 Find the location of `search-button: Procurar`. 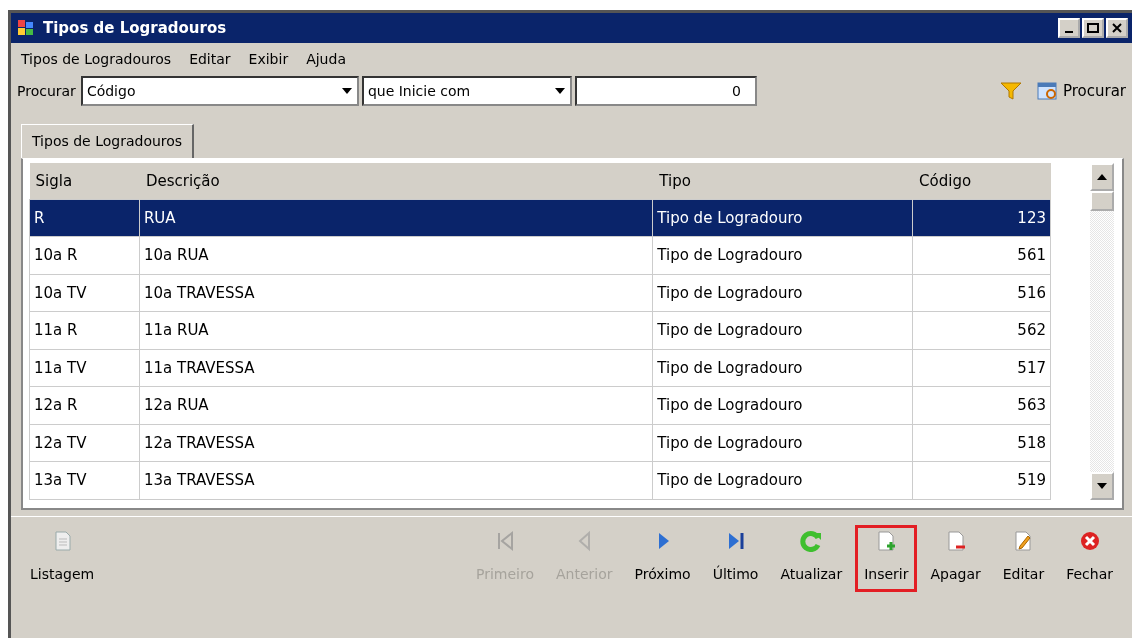

search-button: Procurar is located at coordinates (1081, 91).